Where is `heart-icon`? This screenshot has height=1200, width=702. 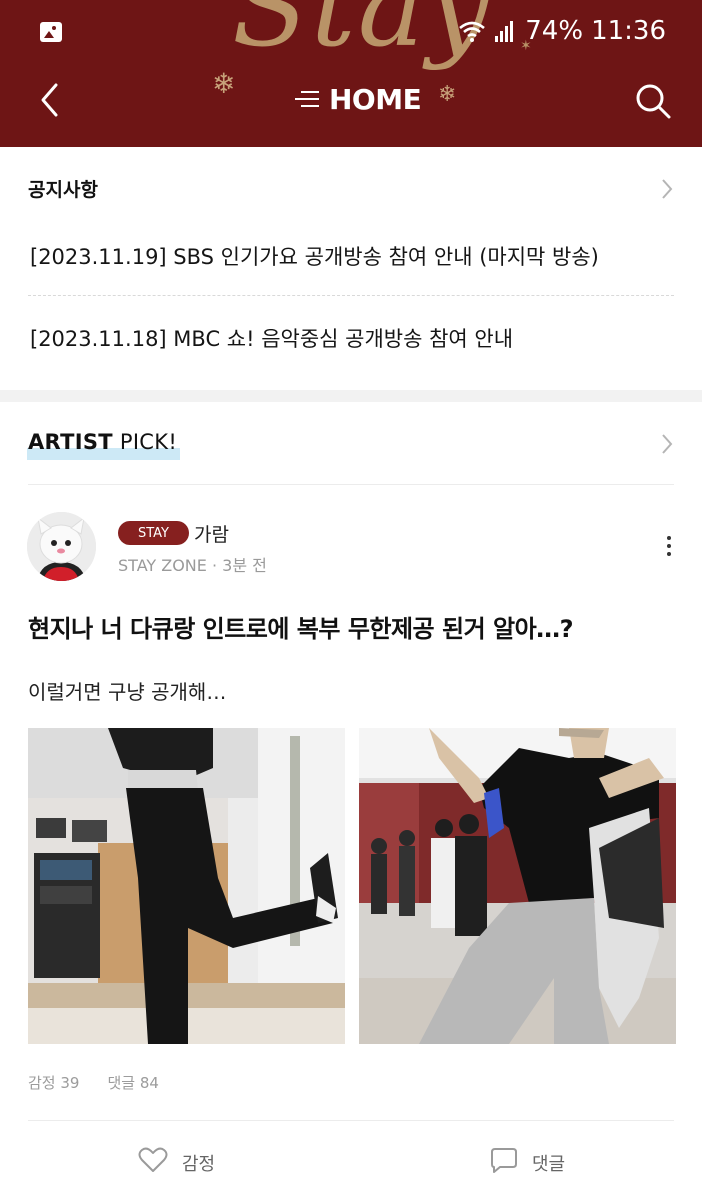 heart-icon is located at coordinates (153, 1162).